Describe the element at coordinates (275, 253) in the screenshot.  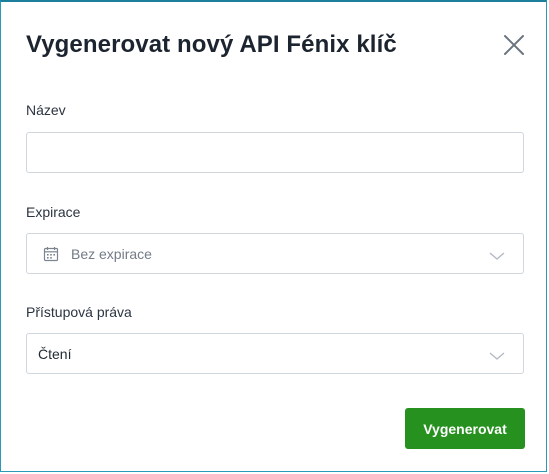
I see `expiration-select: Bez expirace` at that location.